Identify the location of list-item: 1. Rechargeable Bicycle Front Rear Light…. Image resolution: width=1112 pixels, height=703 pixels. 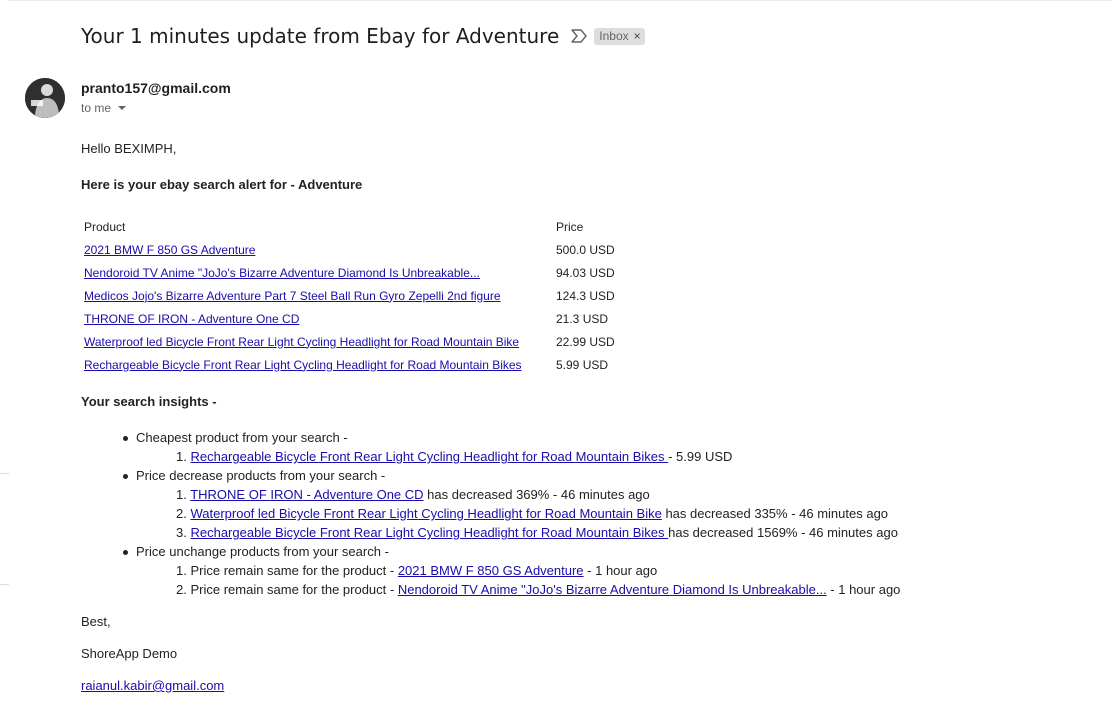
(454, 456).